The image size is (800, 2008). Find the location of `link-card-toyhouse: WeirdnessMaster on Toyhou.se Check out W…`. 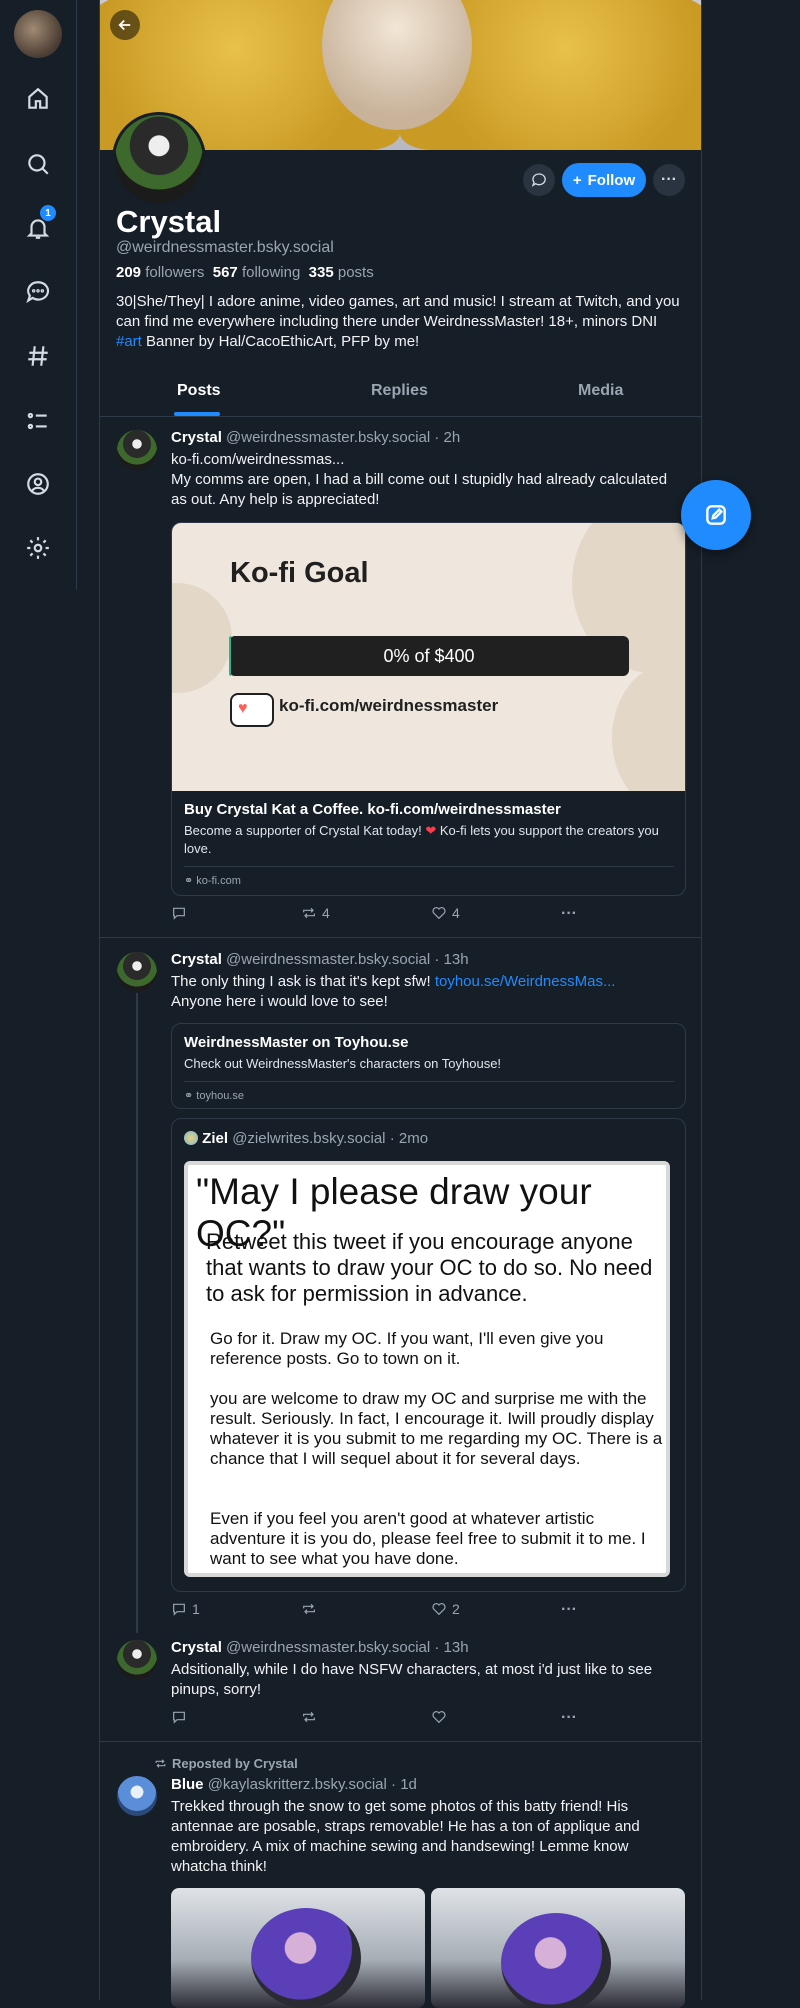

link-card-toyhouse: WeirdnessMaster on Toyhou.se Check out W… is located at coordinates (428, 1066).